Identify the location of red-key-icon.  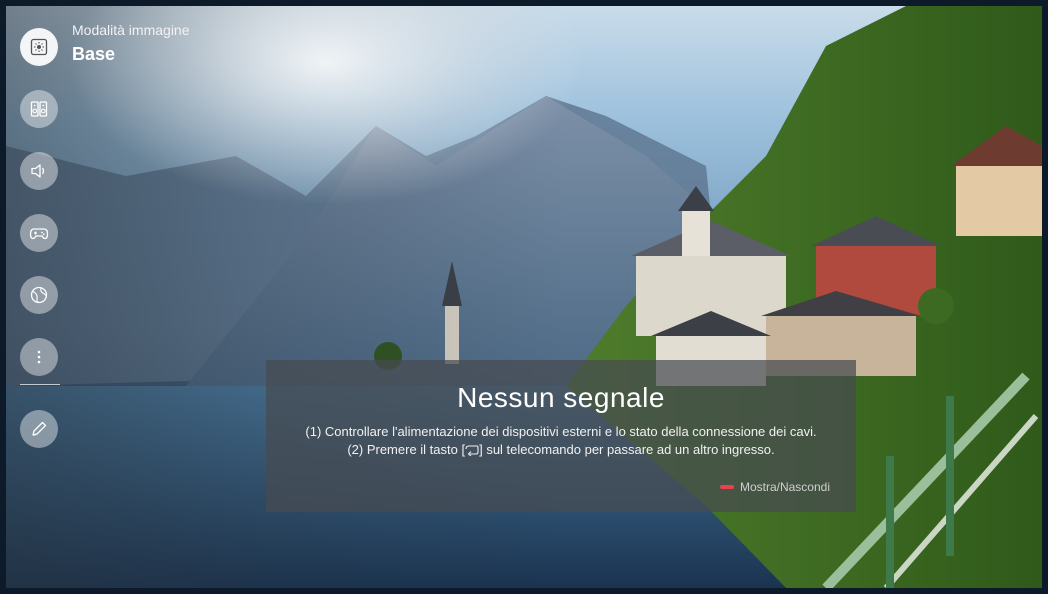
(726, 487).